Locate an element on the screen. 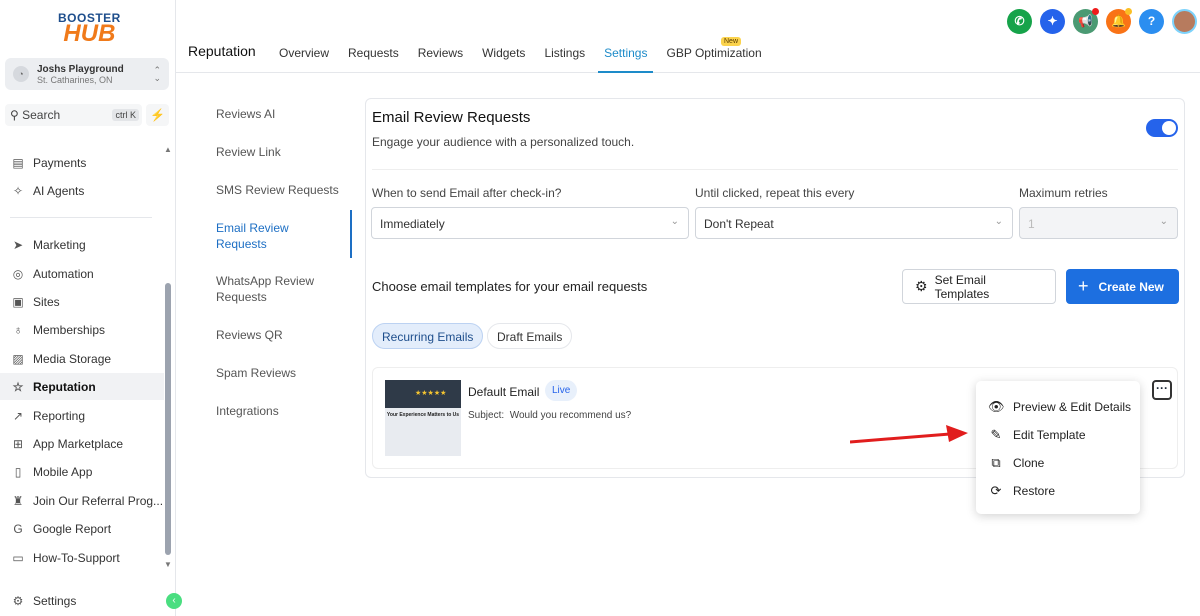 The image size is (1200, 616). star-icon: ☆ is located at coordinates (18, 386).